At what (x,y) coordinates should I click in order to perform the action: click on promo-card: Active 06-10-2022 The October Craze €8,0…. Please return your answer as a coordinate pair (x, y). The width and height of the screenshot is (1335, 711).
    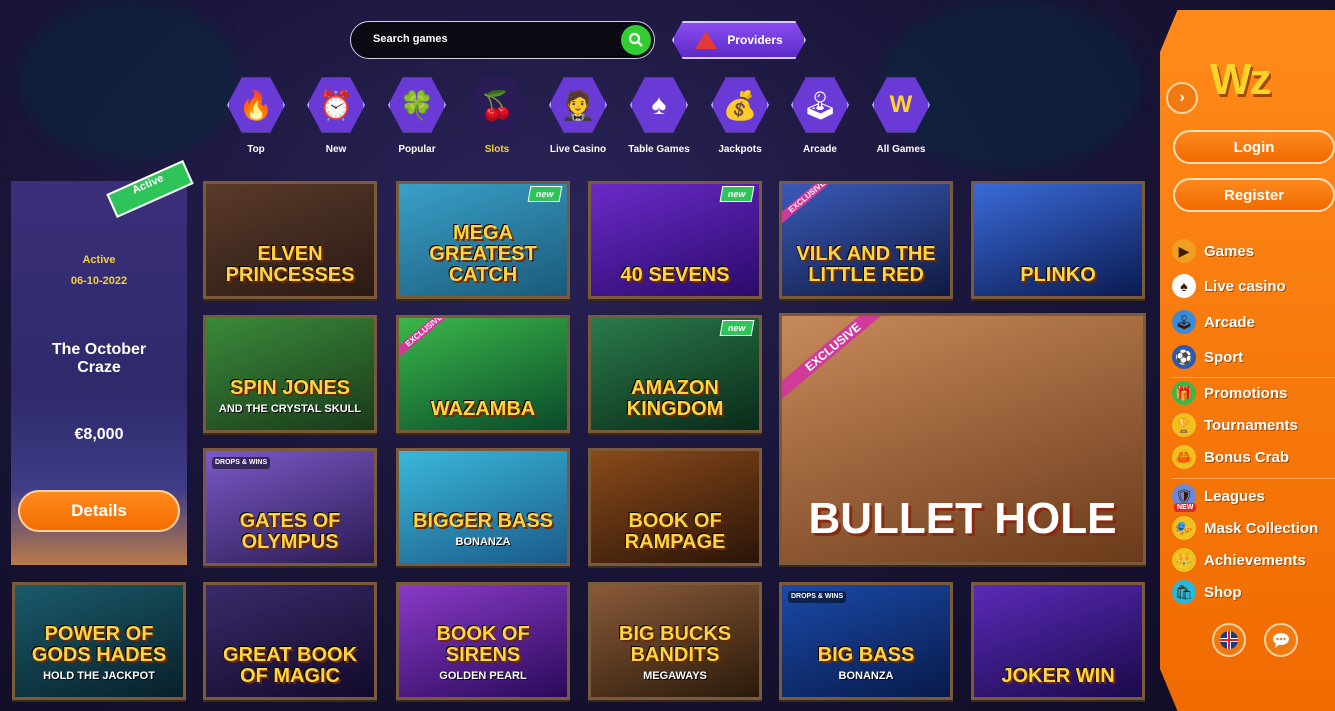
    Looking at the image, I should click on (99, 373).